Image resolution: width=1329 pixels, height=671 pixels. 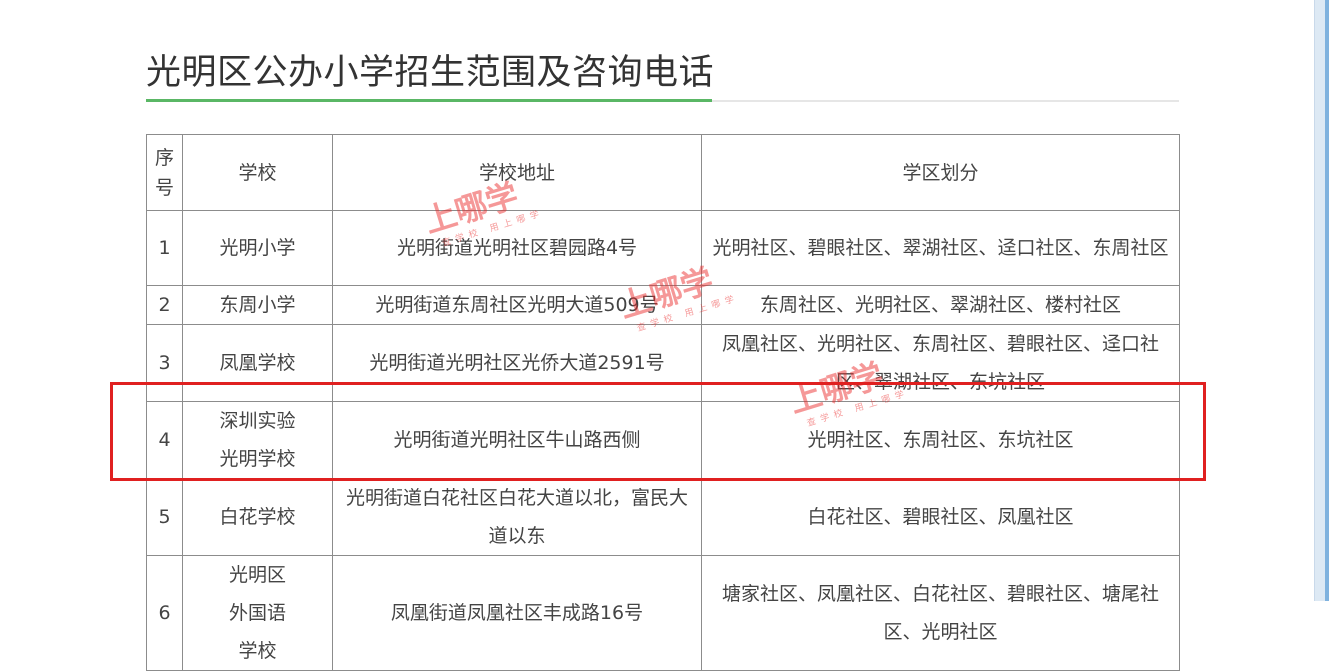 I want to click on row-address: 光明街道白花社区白花大道以北，富民大道以东, so click(x=517, y=517).